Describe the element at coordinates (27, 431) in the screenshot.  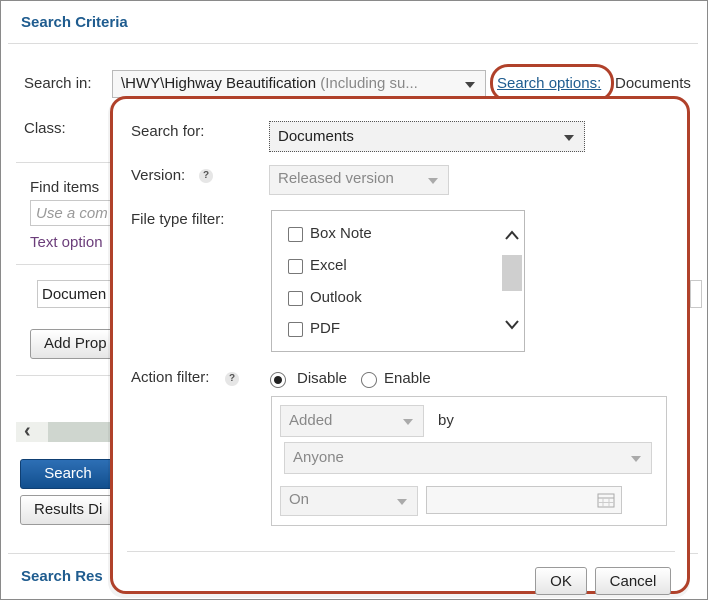
I see `chevron-left-icon: ‹` at that location.